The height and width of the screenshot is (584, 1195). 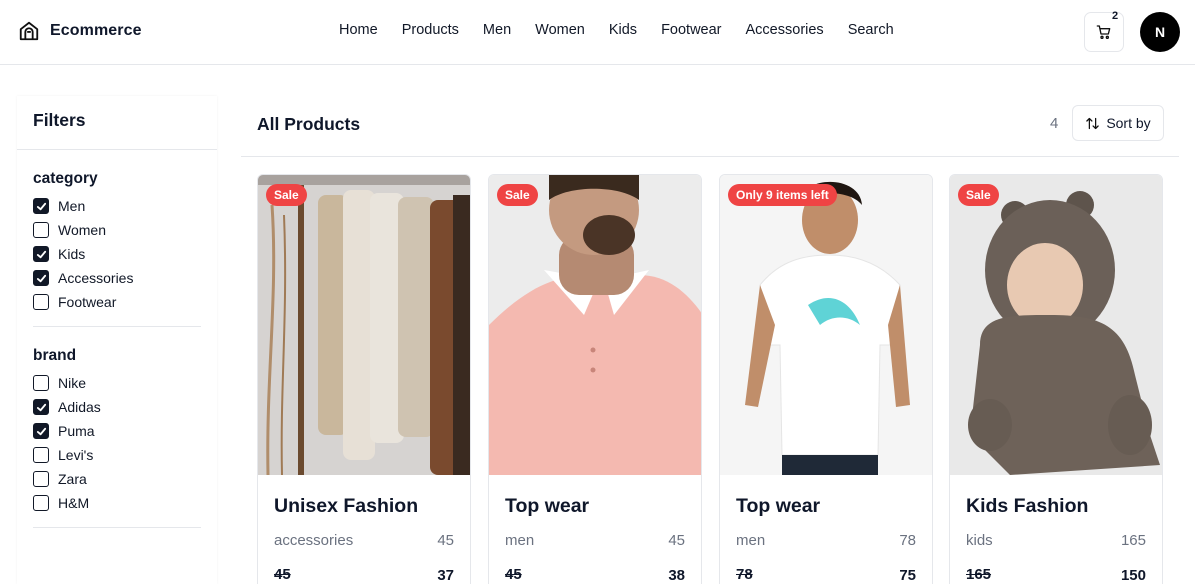 What do you see at coordinates (623, 30) in the screenshot?
I see `nav-kids: Kids` at bounding box center [623, 30].